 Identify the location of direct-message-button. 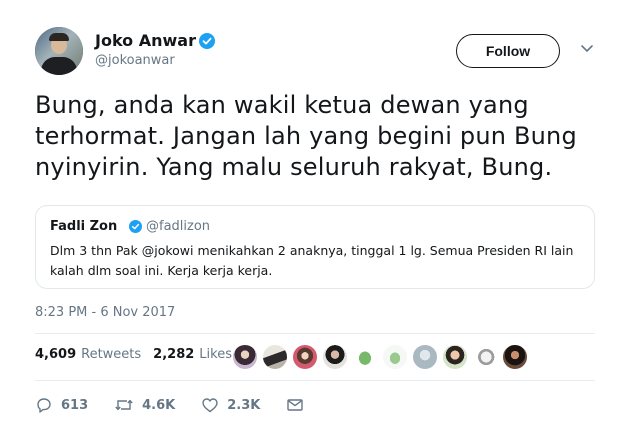
(299, 405).